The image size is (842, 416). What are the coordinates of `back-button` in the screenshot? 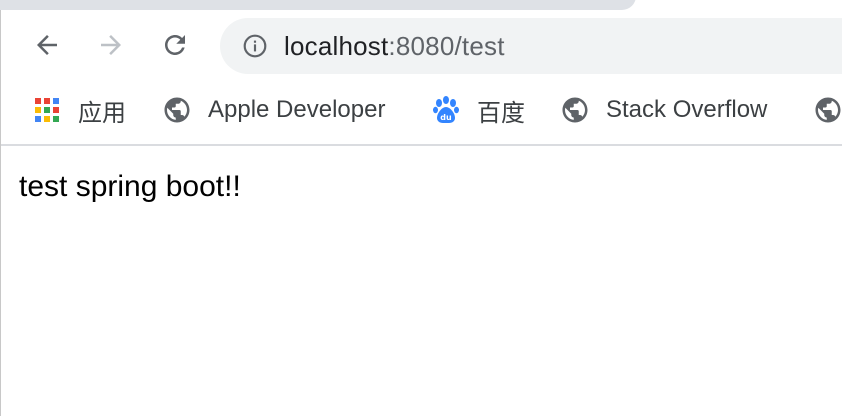 It's located at (47, 45).